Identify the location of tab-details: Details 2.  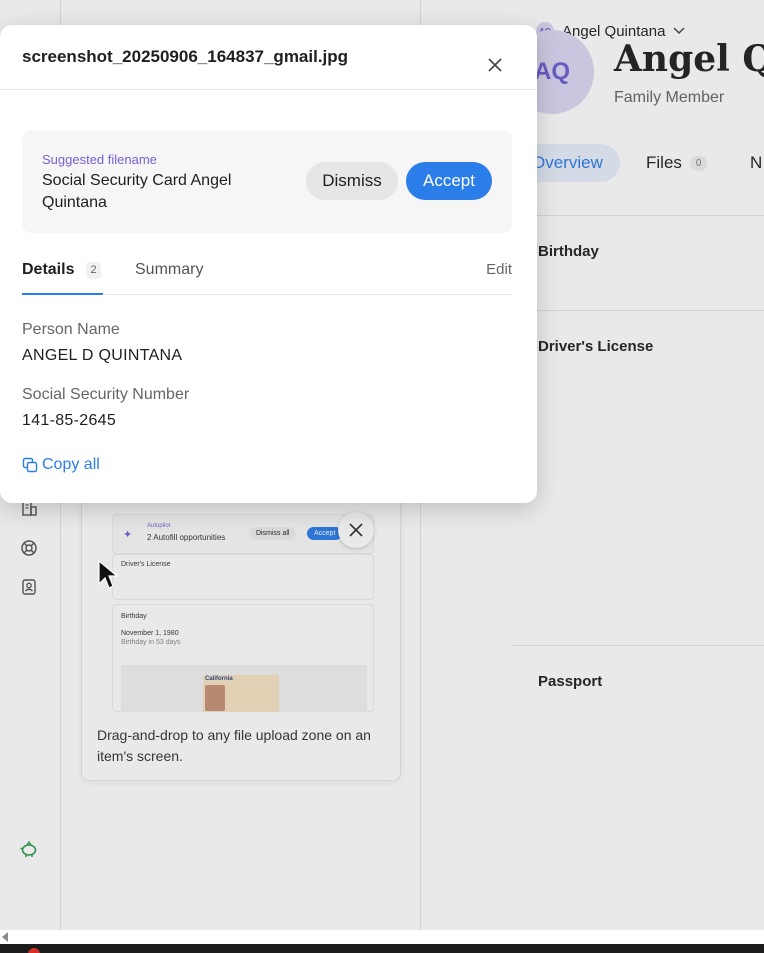
(62, 278).